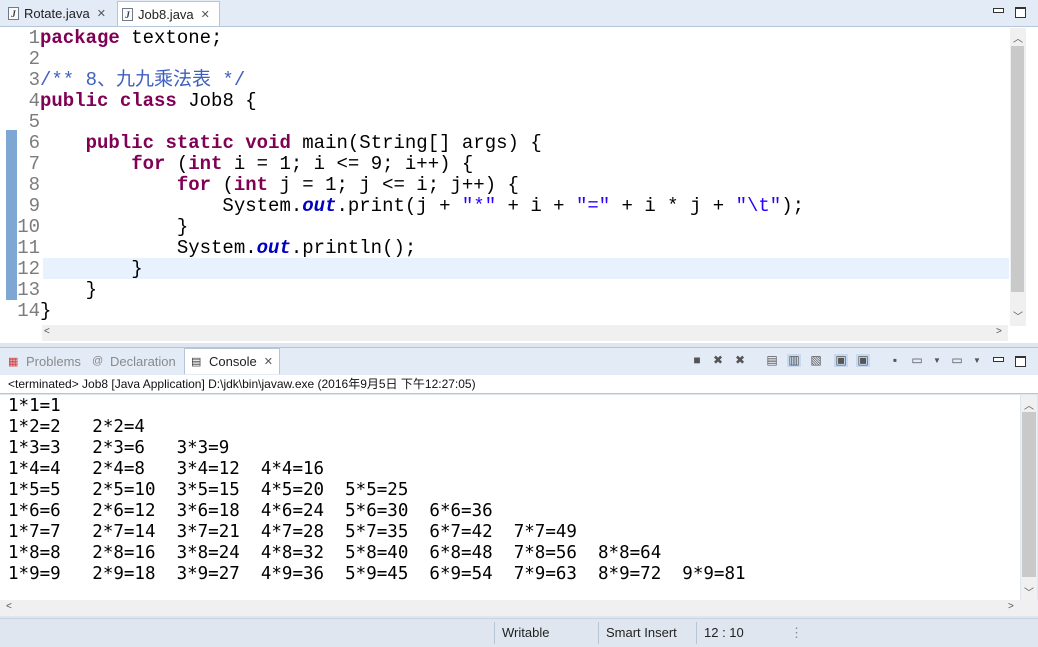 This screenshot has width=1038, height=647. Describe the element at coordinates (641, 632) in the screenshot. I see `status-insert-mode: Smart Insert` at that location.